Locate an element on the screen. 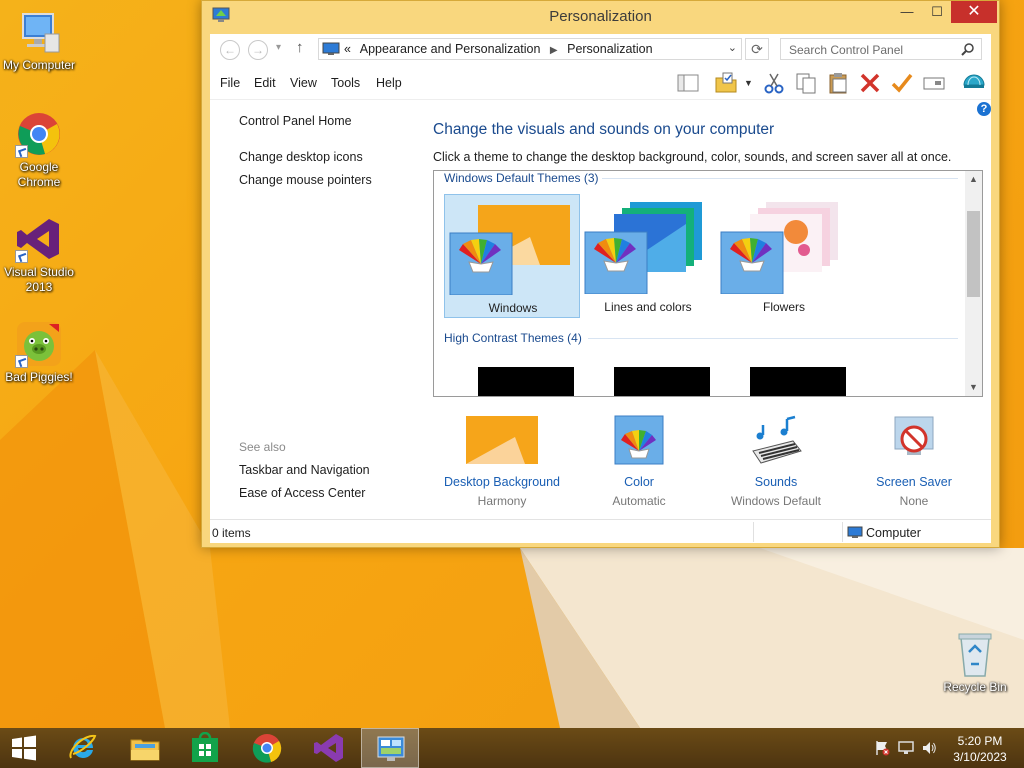  check-icon is located at coordinates (902, 83).